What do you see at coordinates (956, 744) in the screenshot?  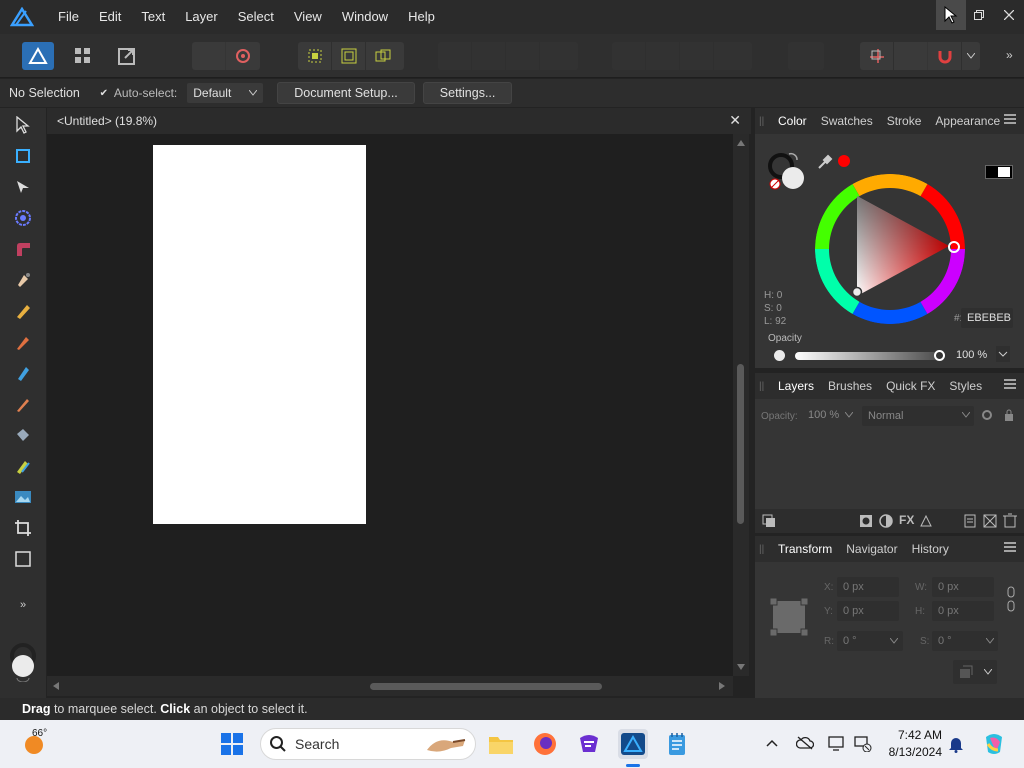 I see `notification-bell-icon` at bounding box center [956, 744].